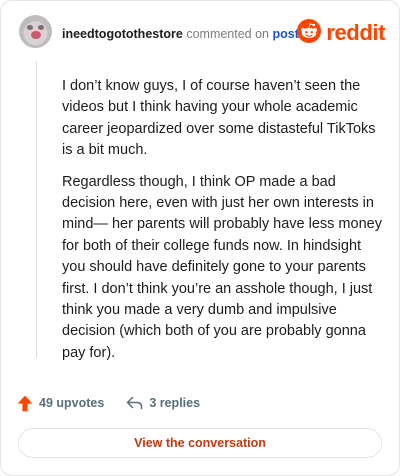  I want to click on reddit-wordmark: reddit, so click(355, 32).